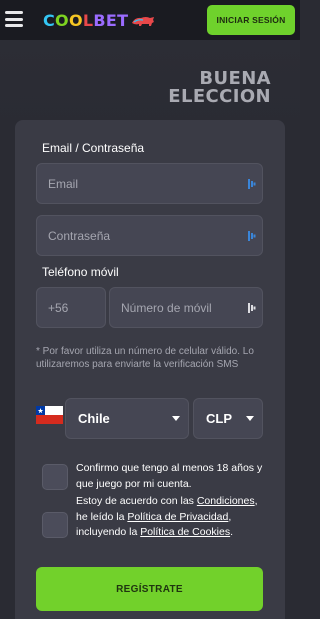 The image size is (320, 619). What do you see at coordinates (232, 532) in the screenshot?
I see `terms-suffix: .` at bounding box center [232, 532].